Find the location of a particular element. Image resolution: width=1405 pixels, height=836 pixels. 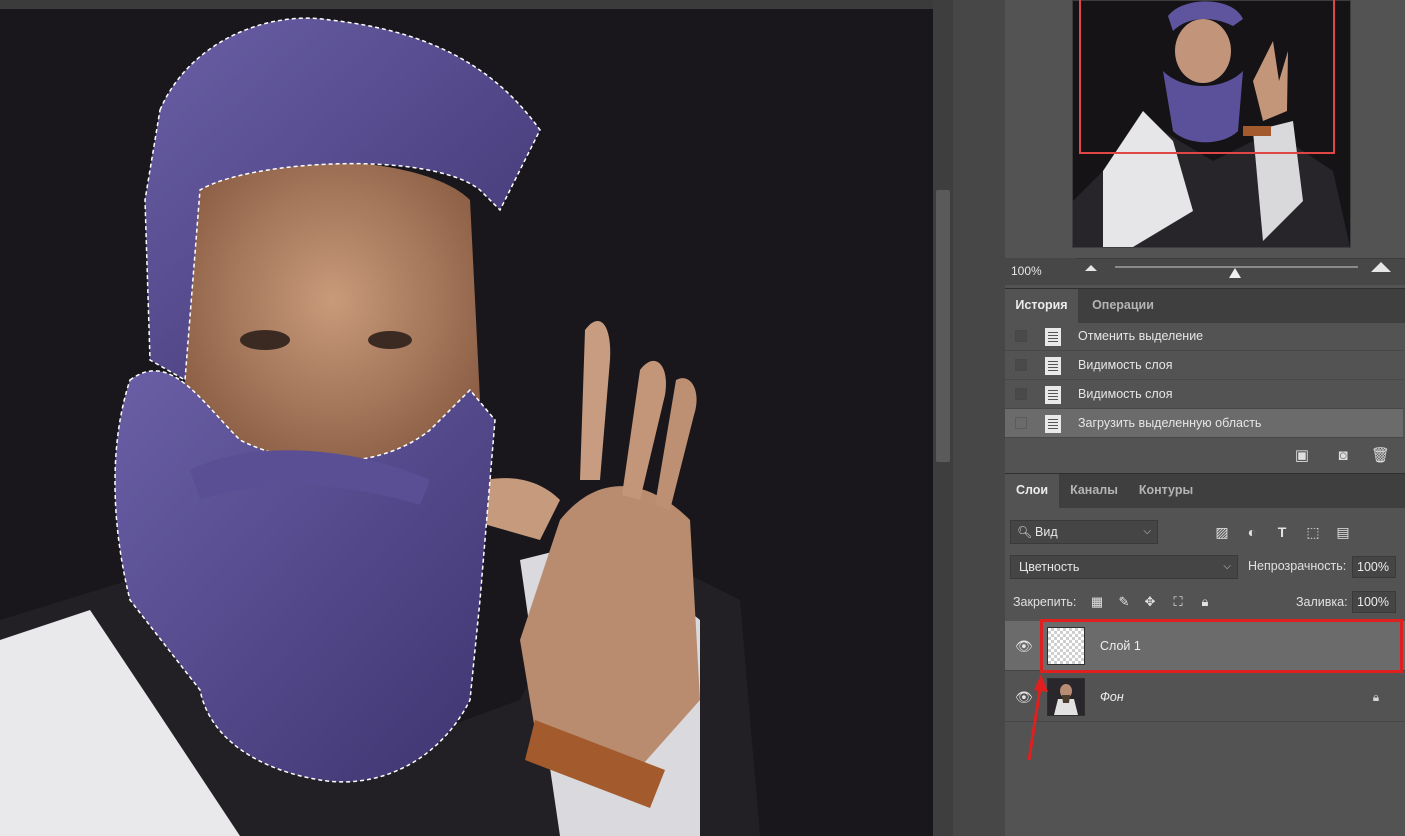

image-filter-icon: ▨ is located at coordinates (1222, 532).